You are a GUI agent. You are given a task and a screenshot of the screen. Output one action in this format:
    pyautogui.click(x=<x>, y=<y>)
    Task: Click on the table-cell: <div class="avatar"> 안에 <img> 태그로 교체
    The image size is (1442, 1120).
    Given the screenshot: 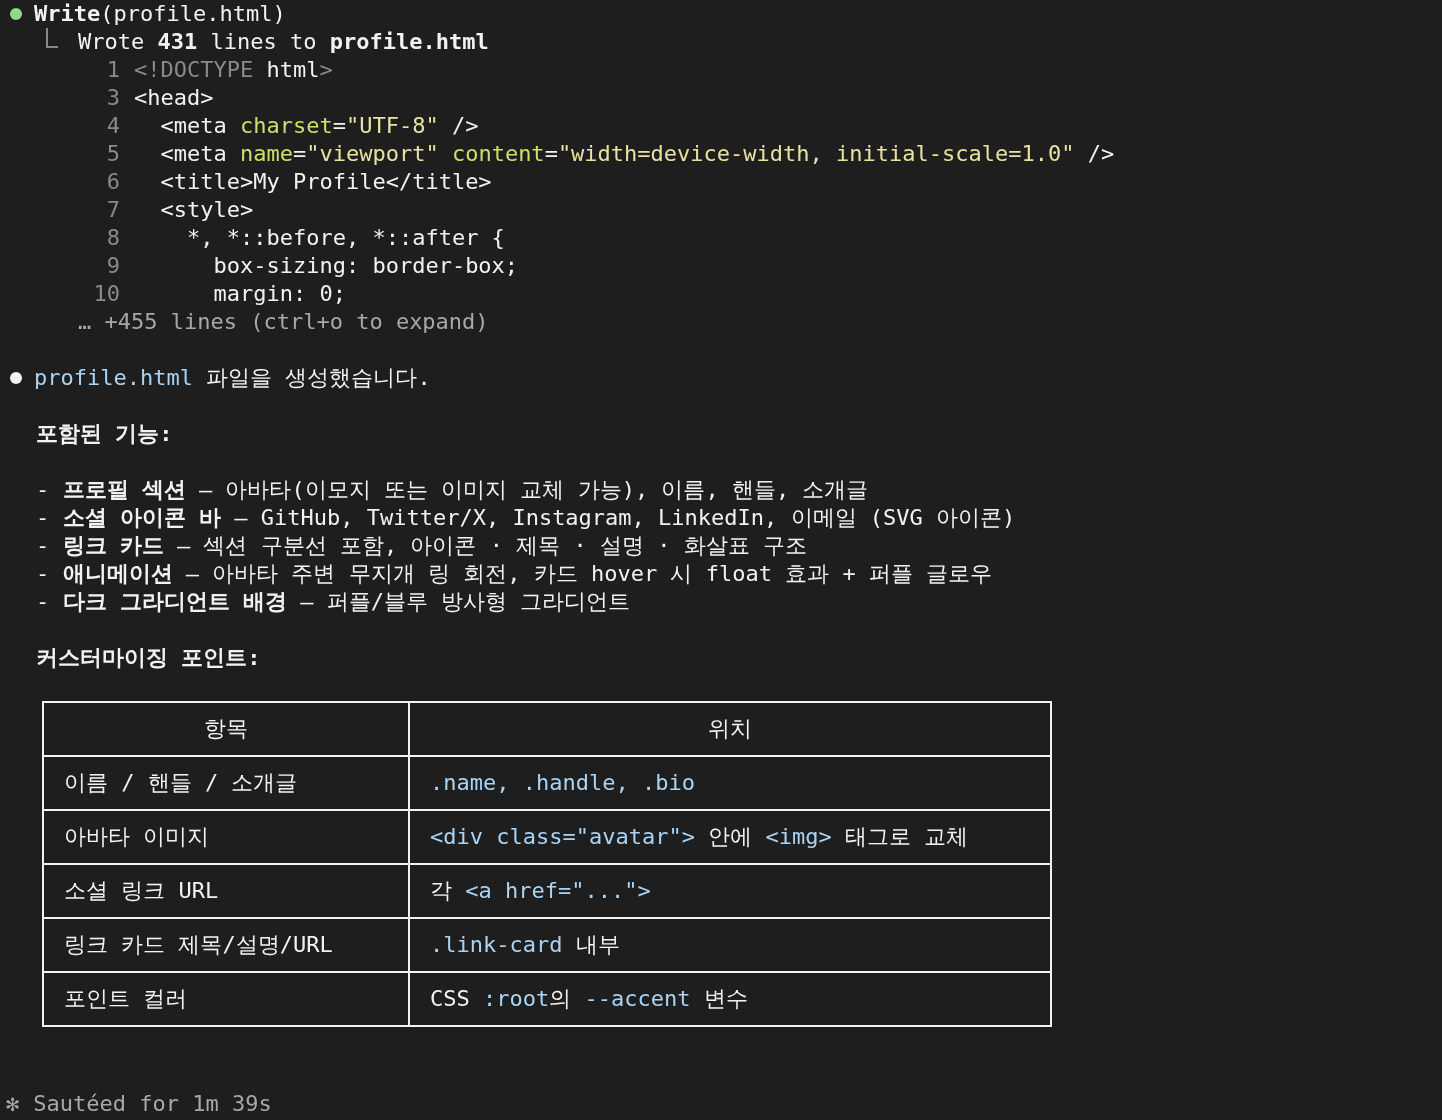 What is the action you would take?
    pyautogui.click(x=730, y=837)
    